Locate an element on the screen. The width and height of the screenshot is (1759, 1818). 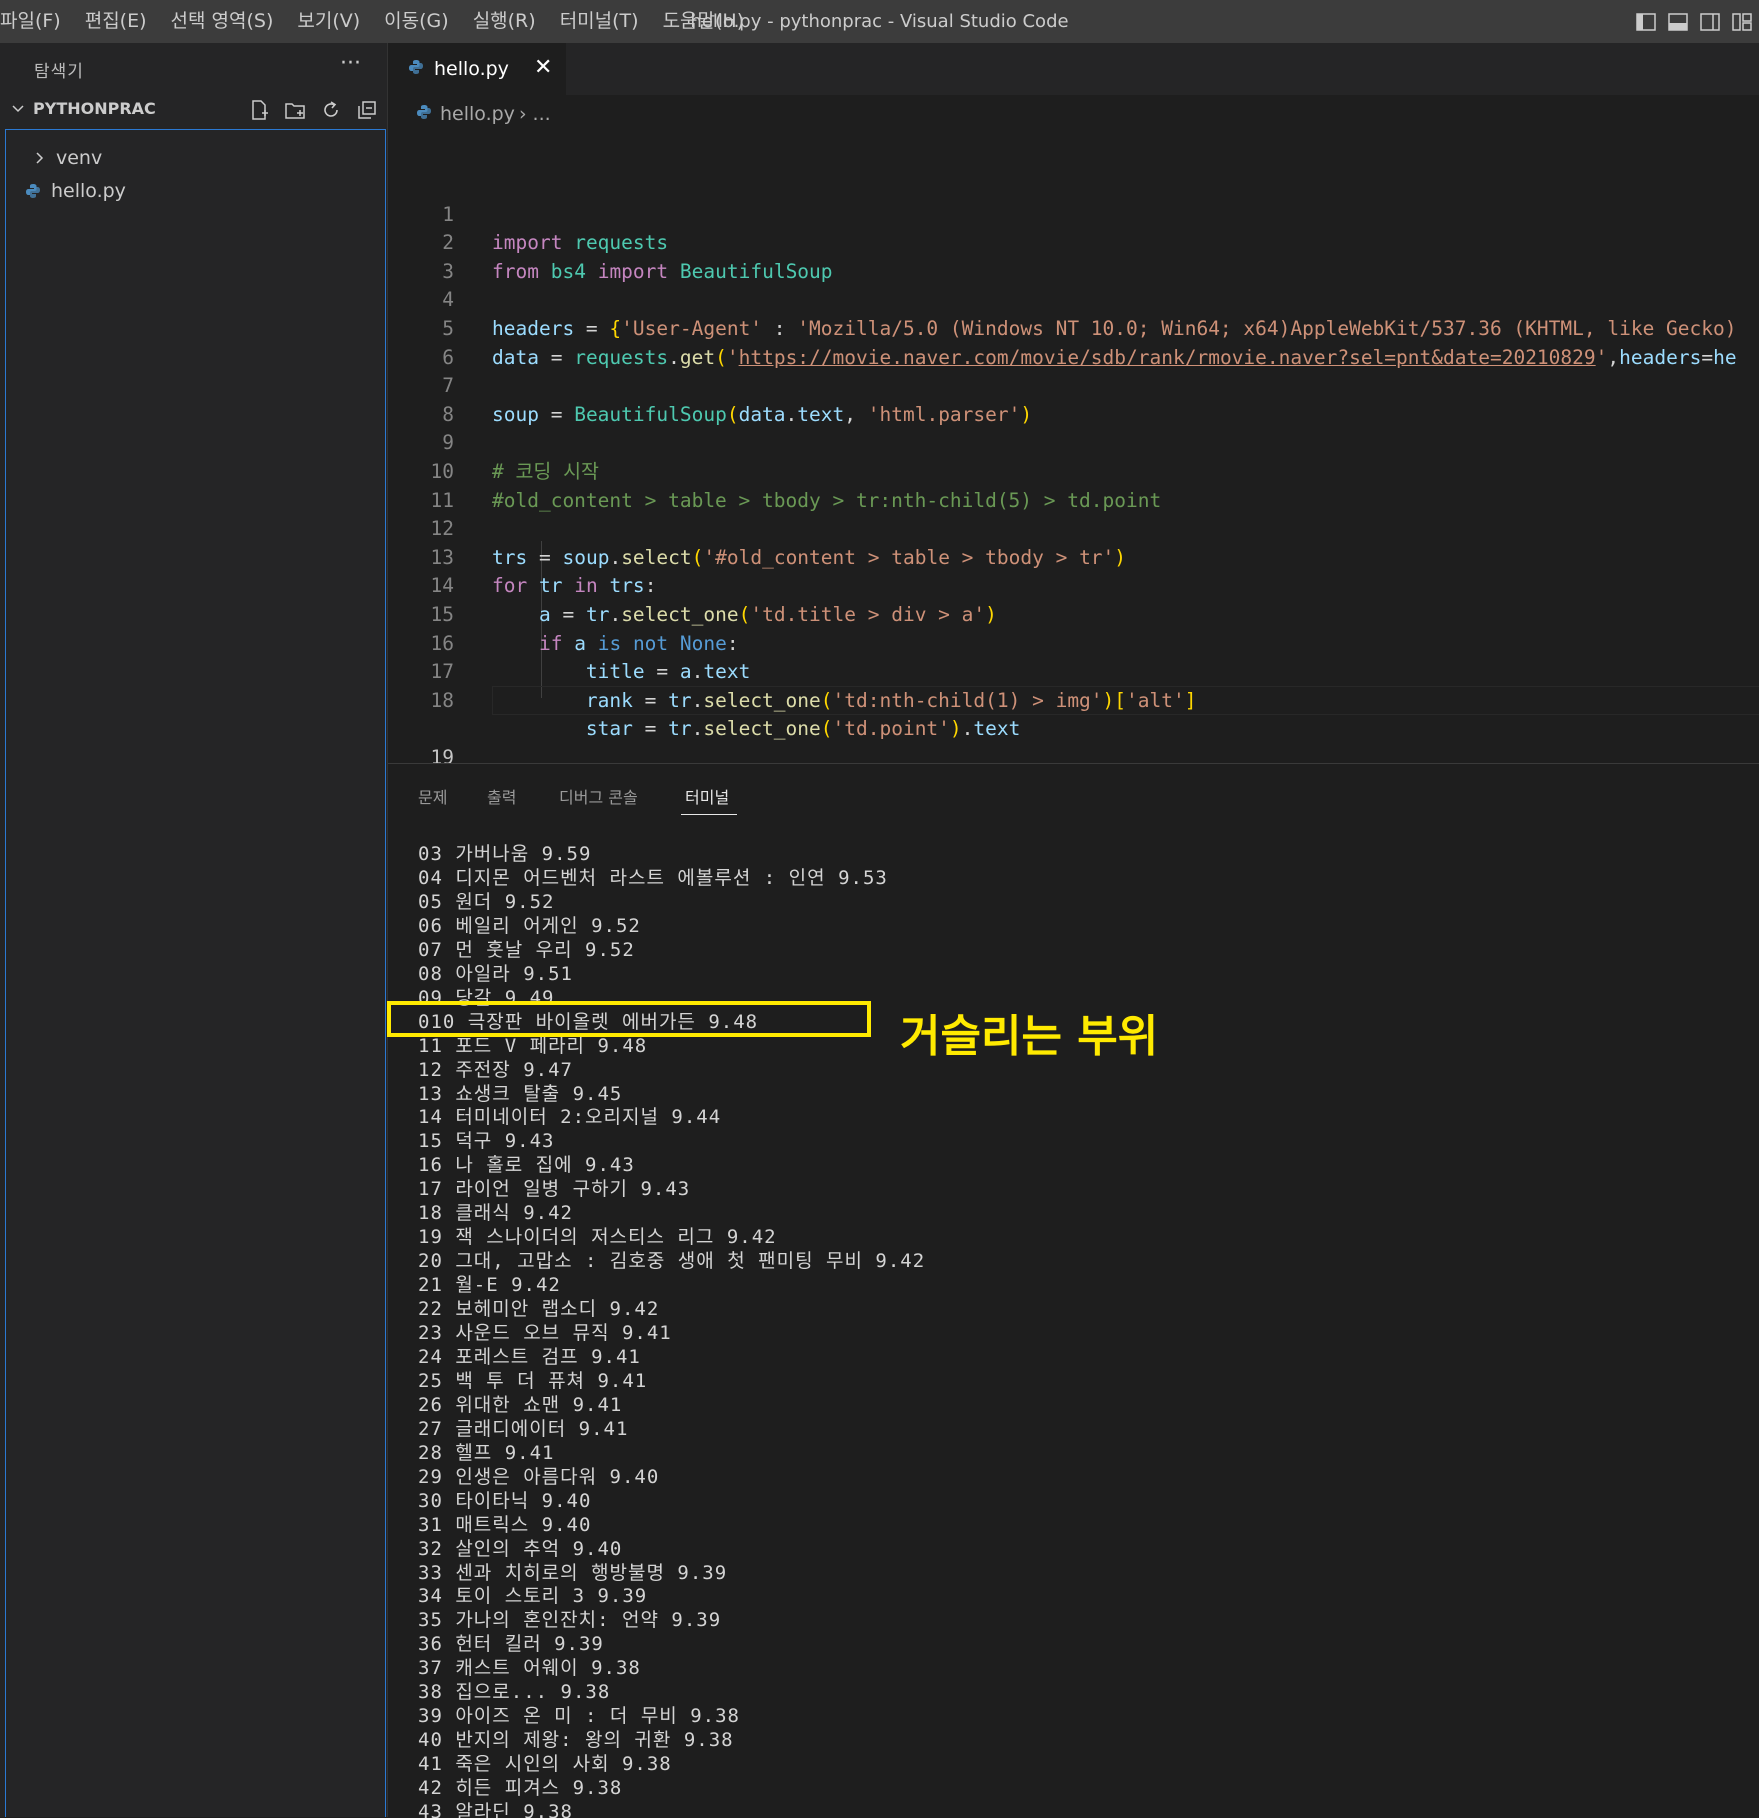
tab-problems: 문제 is located at coordinates (432, 796).